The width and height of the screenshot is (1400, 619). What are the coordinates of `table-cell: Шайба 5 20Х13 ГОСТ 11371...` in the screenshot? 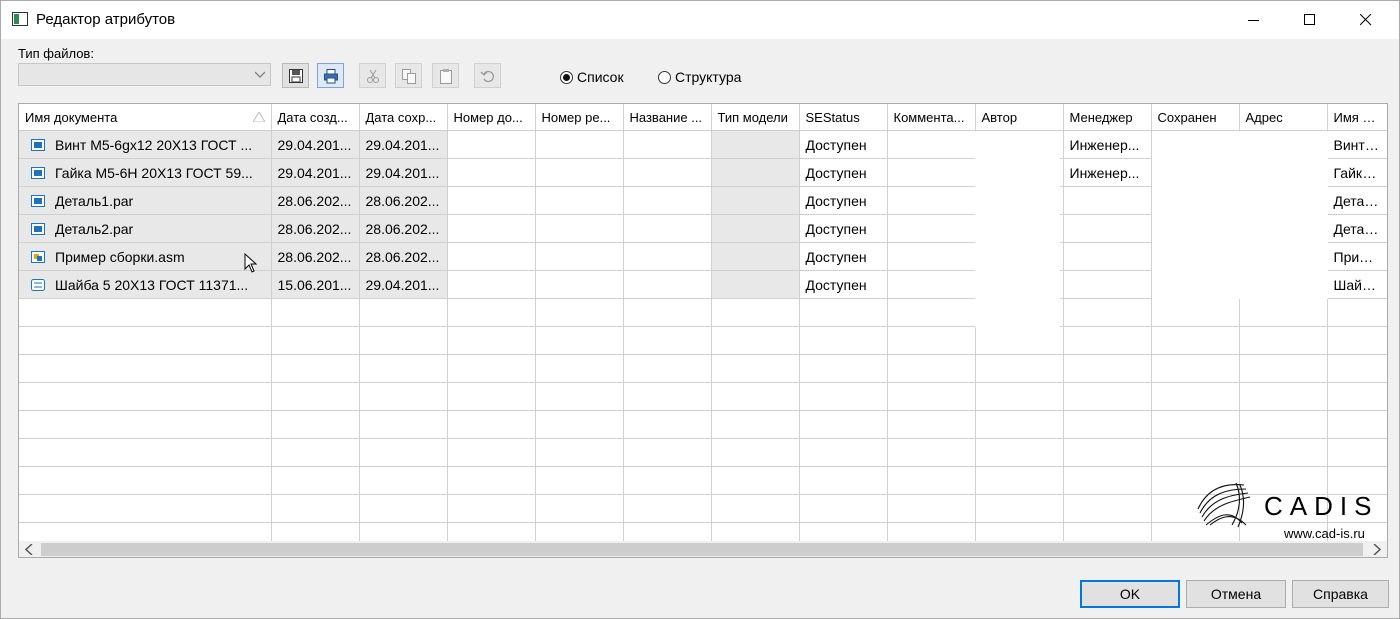 It's located at (145, 284).